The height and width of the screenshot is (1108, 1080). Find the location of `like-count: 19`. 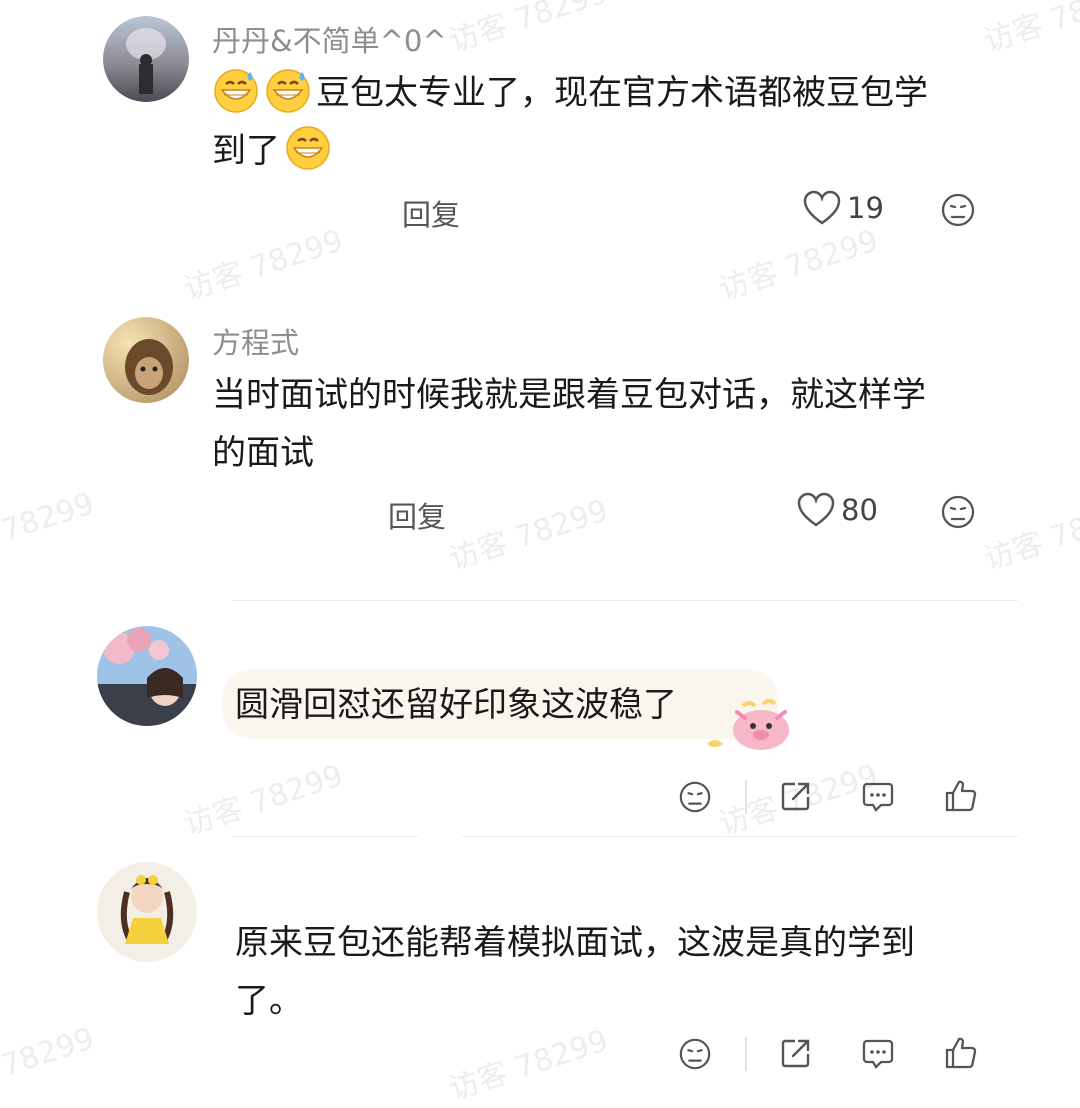

like-count: 19 is located at coordinates (865, 208).